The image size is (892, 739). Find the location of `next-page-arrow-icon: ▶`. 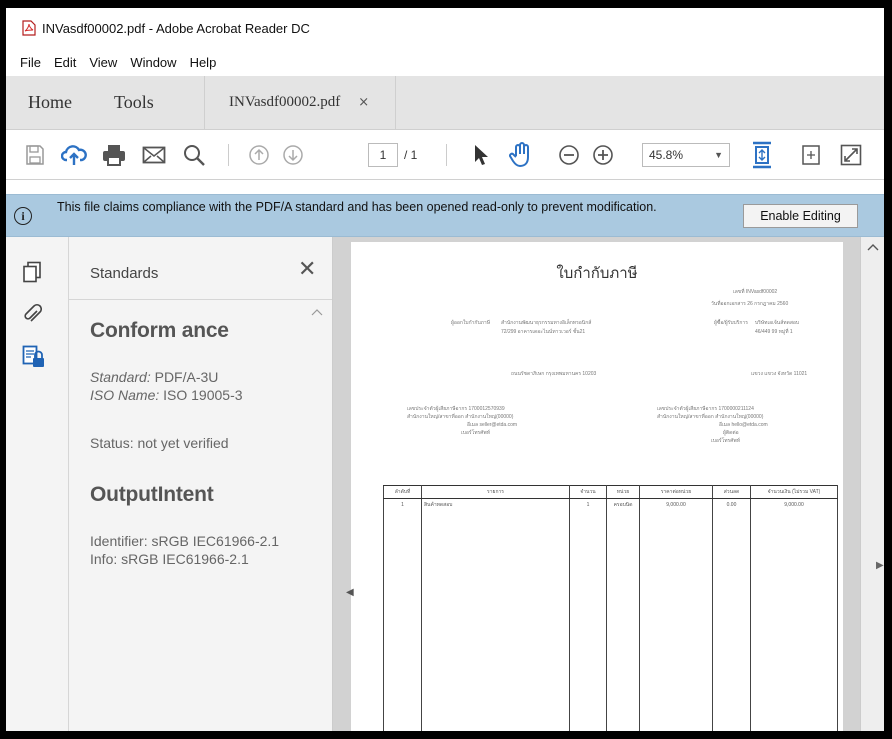

next-page-arrow-icon: ▶ is located at coordinates (880, 565).